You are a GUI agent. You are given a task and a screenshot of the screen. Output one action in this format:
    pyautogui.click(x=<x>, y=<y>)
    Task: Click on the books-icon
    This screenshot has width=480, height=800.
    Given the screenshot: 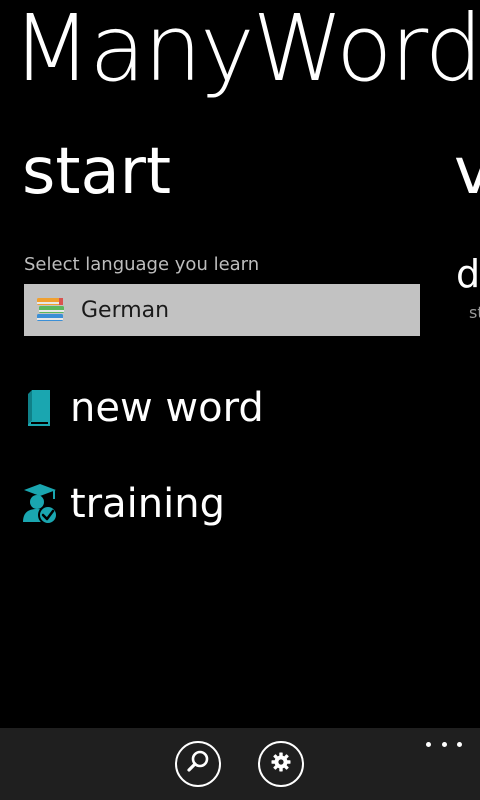 What is the action you would take?
    pyautogui.click(x=51, y=310)
    